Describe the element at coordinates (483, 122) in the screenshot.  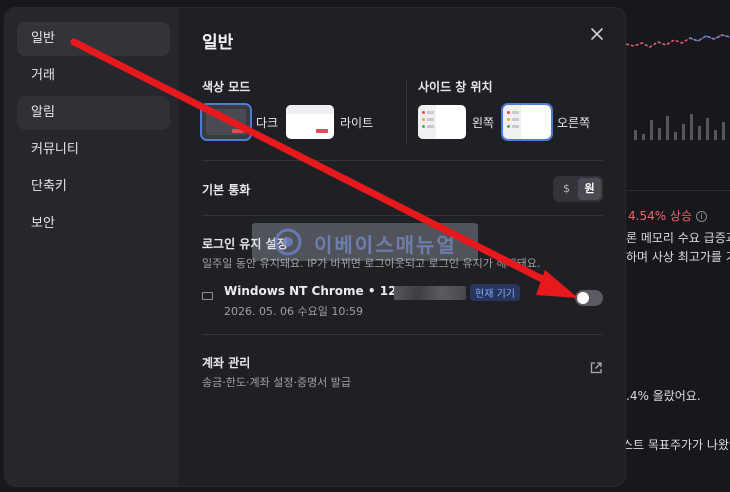
I see `left-option-label: 왼쪽` at that location.